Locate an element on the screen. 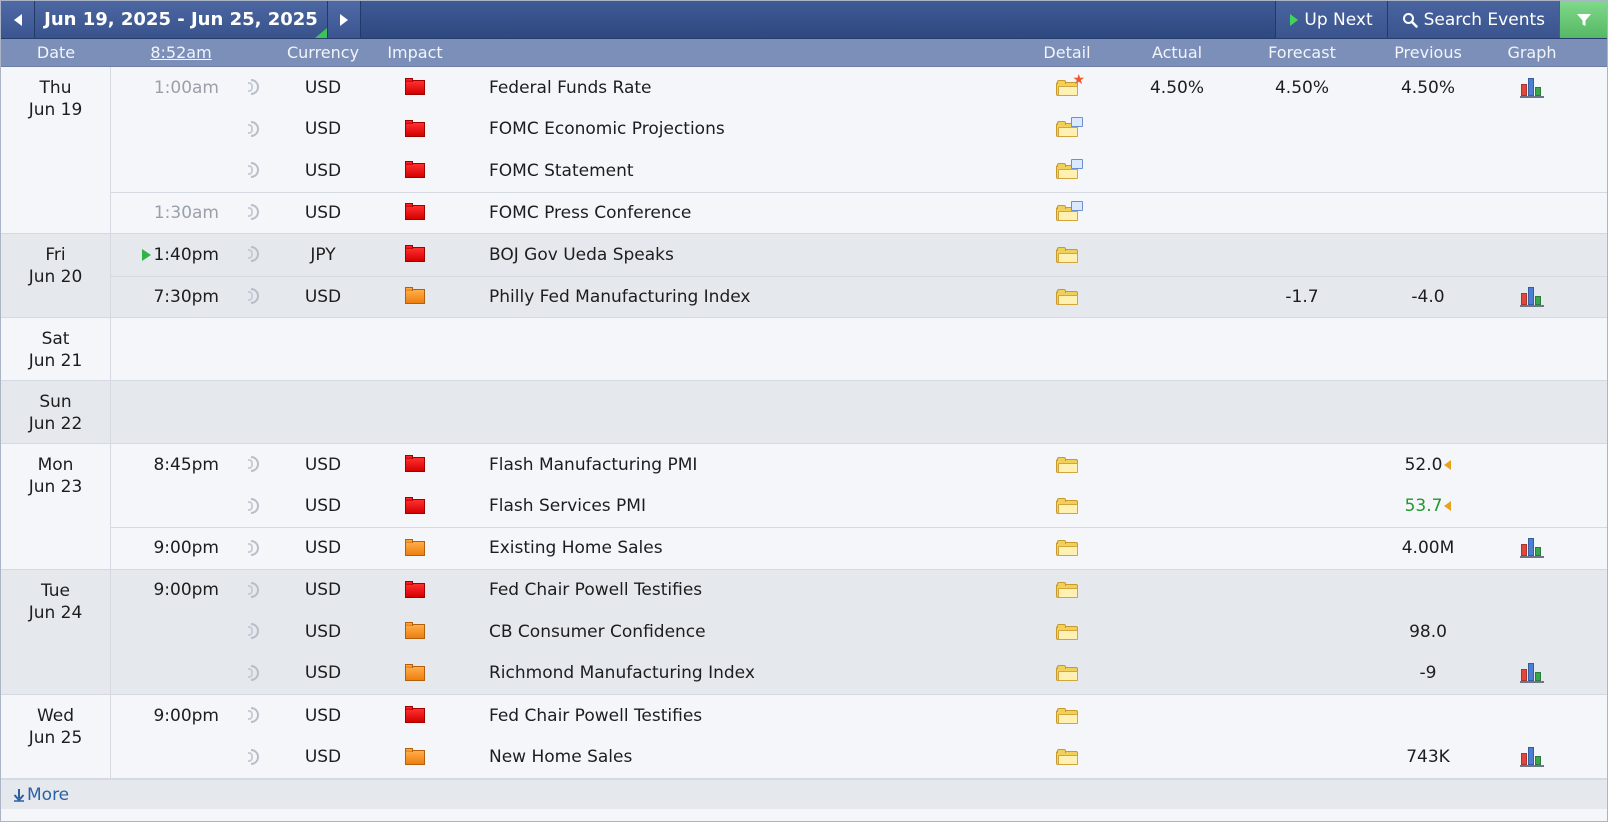 The width and height of the screenshot is (1608, 822). chevron-right-icon is located at coordinates (344, 19).